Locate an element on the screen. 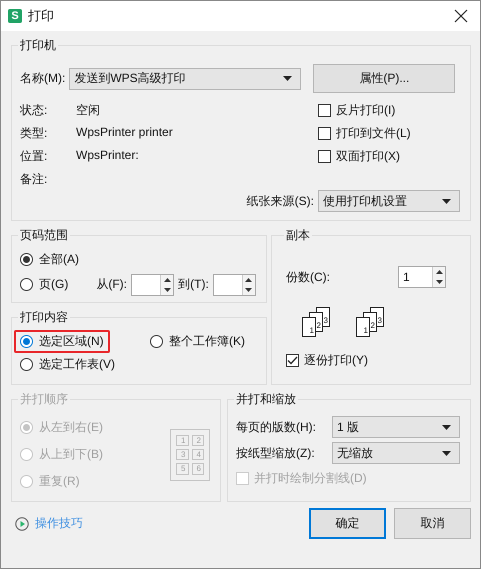 This screenshot has height=569, width=481. group-title: 并打顺序 is located at coordinates (44, 399).